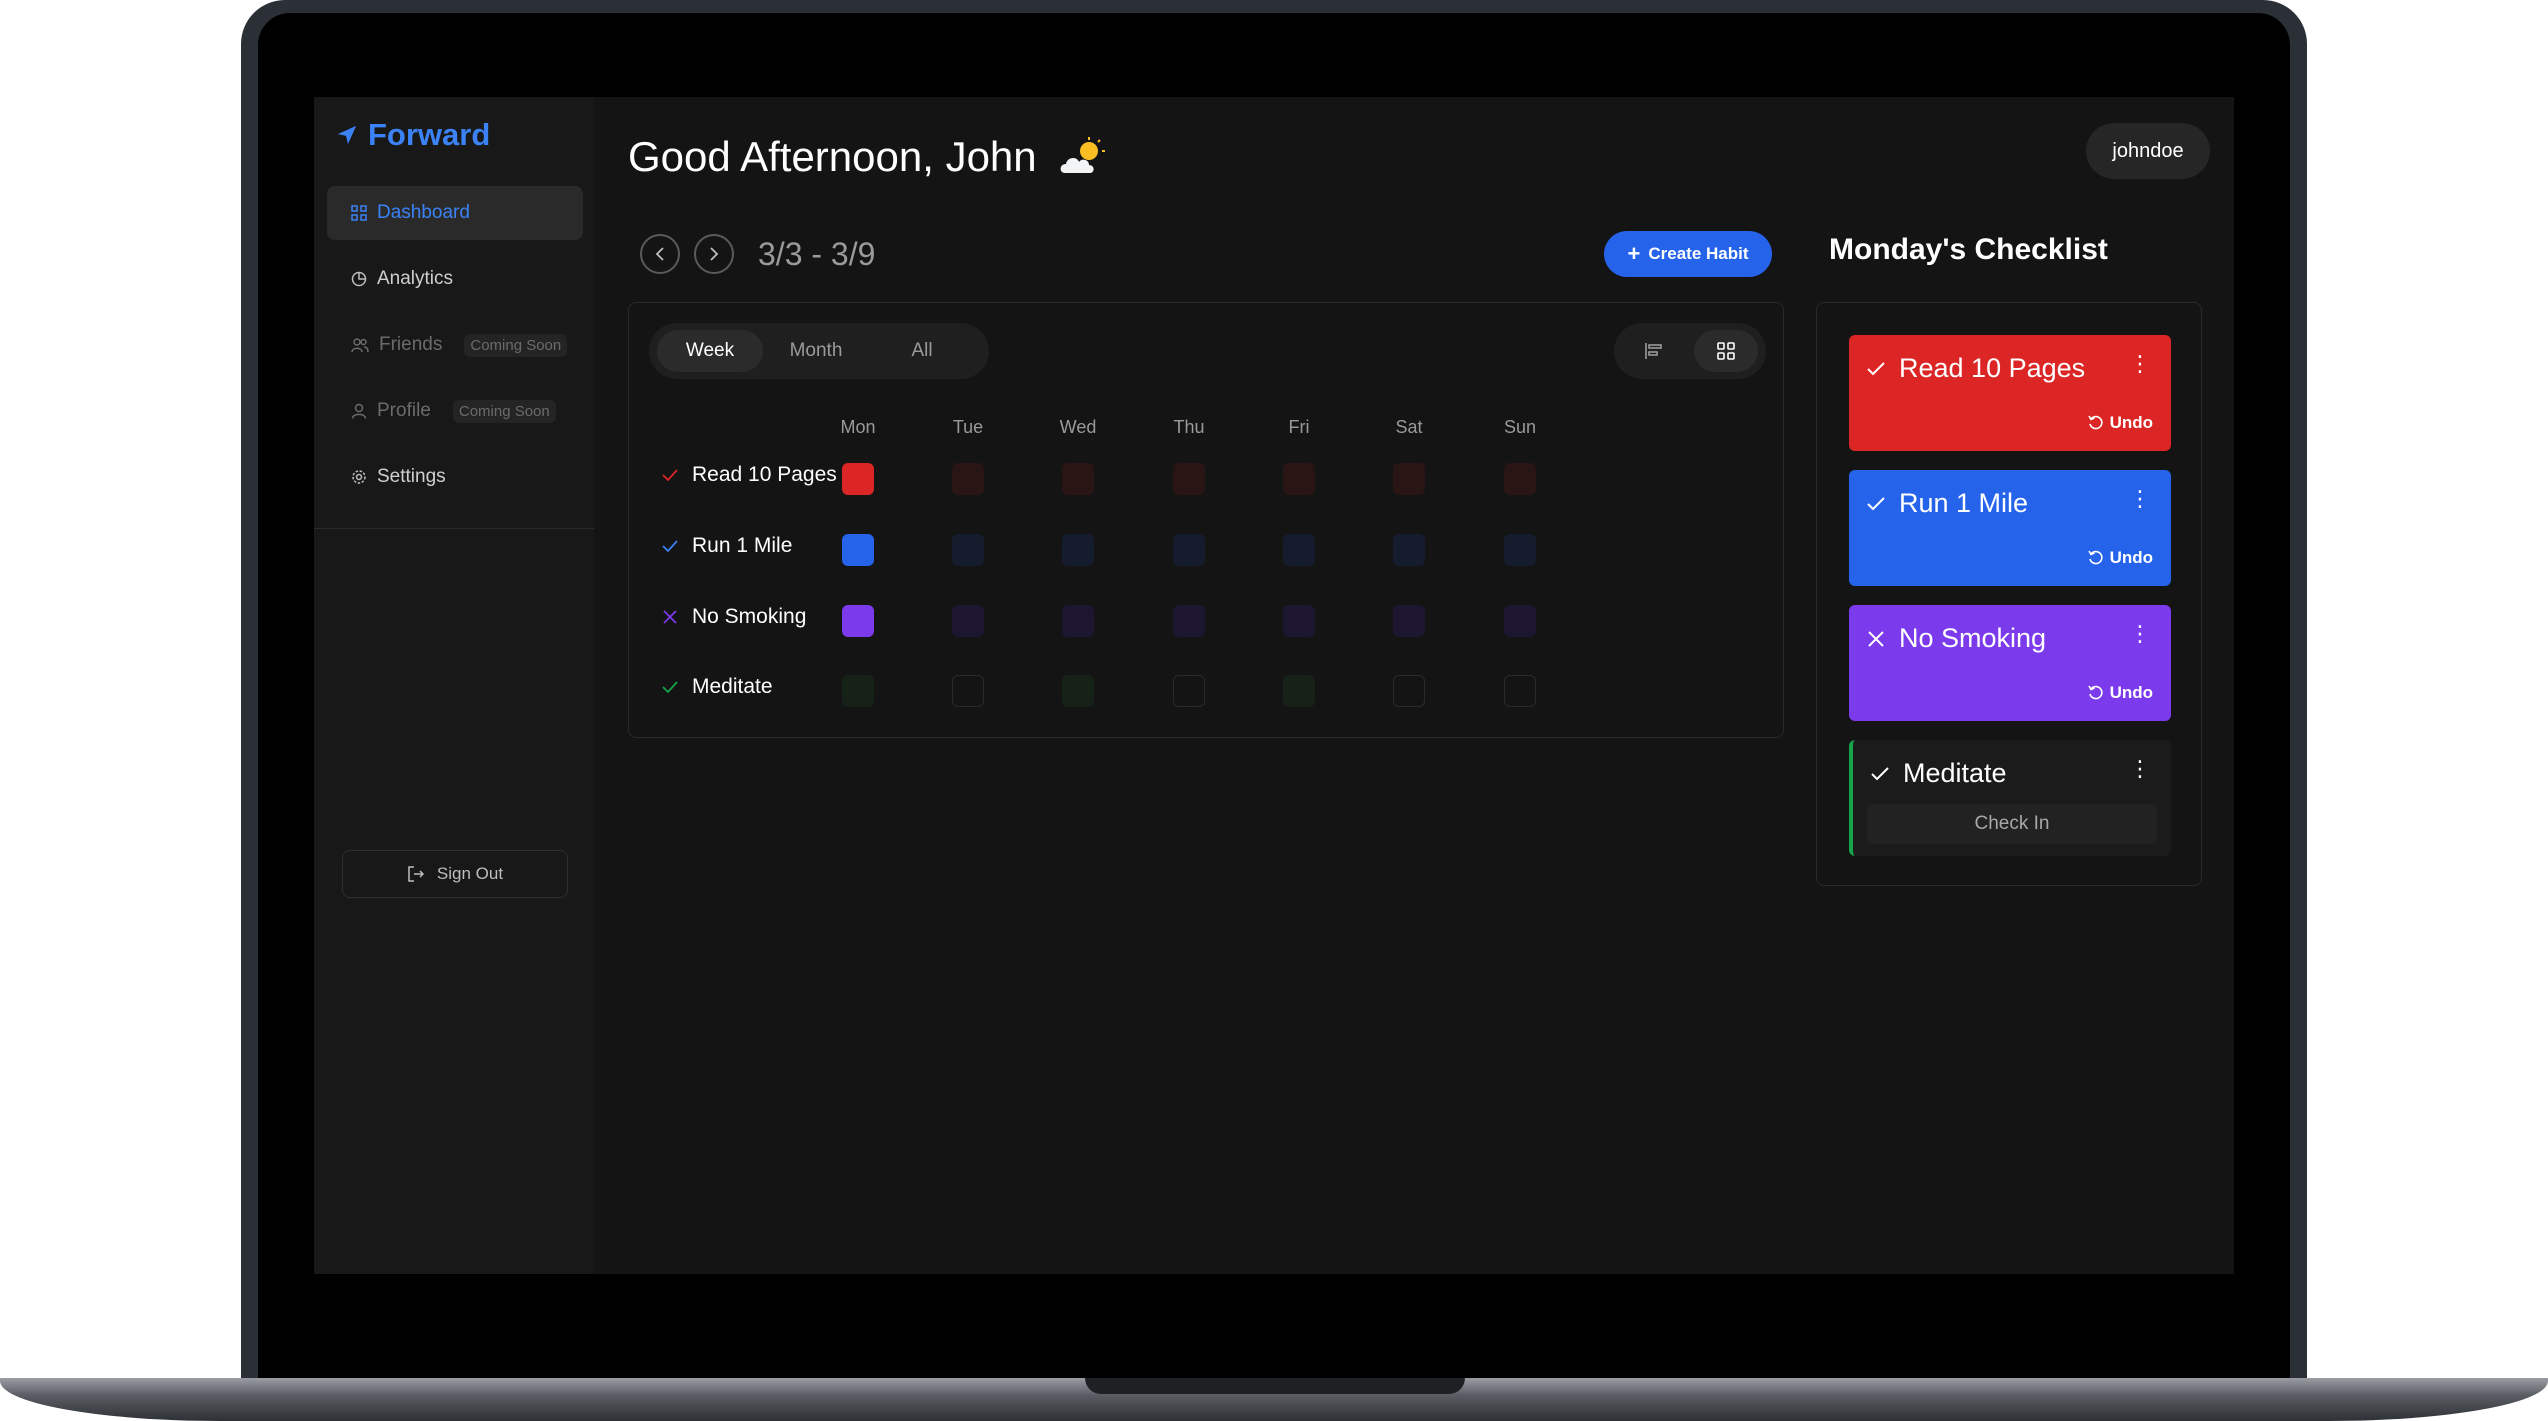 The image size is (2548, 1421). Describe the element at coordinates (2010, 663) in the screenshot. I see `checklist-card-no-smoking: No Smoking ⋮ Undo` at that location.